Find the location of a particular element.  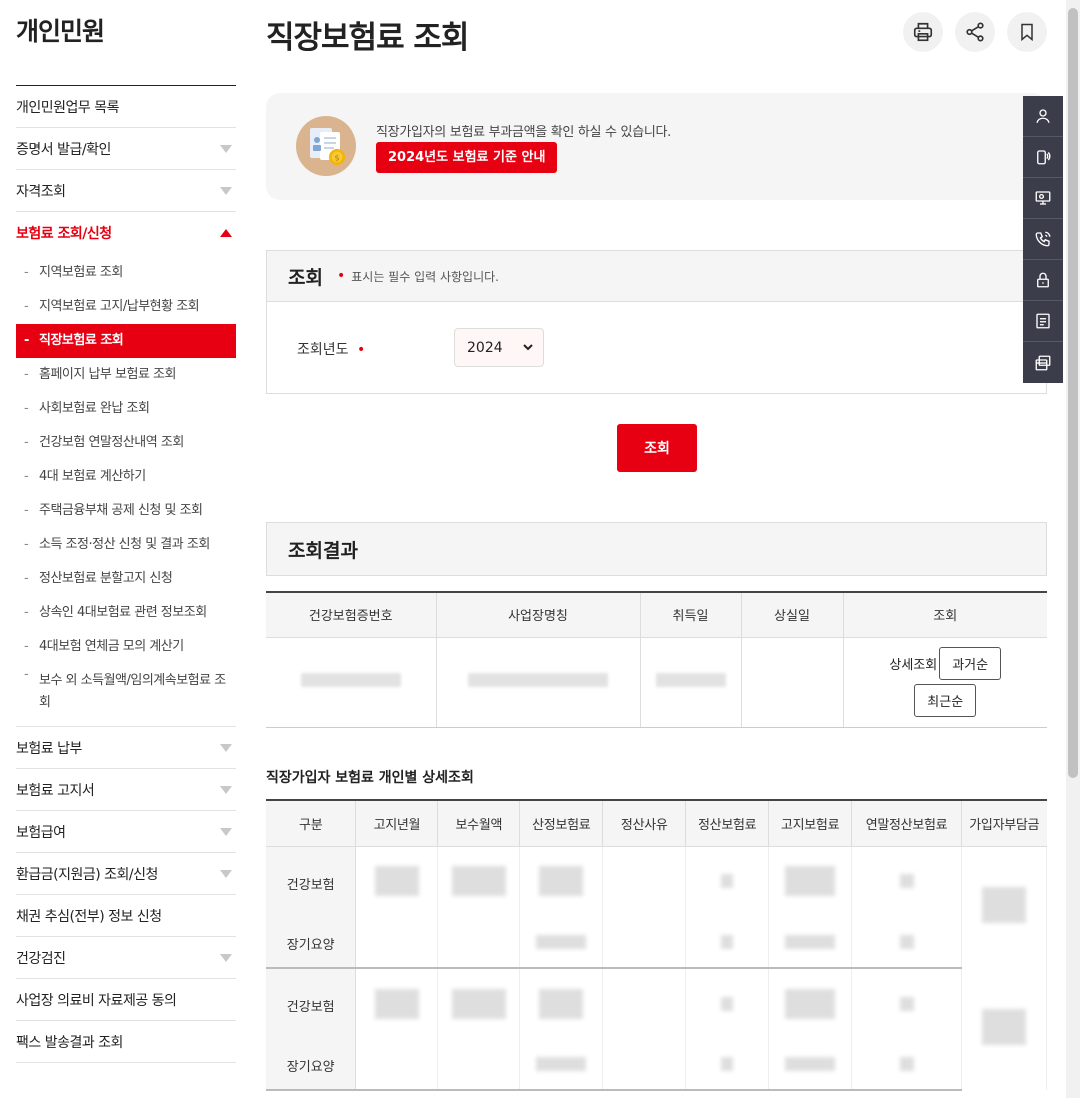

row-label-health: 건강보험 is located at coordinates (311, 1005).